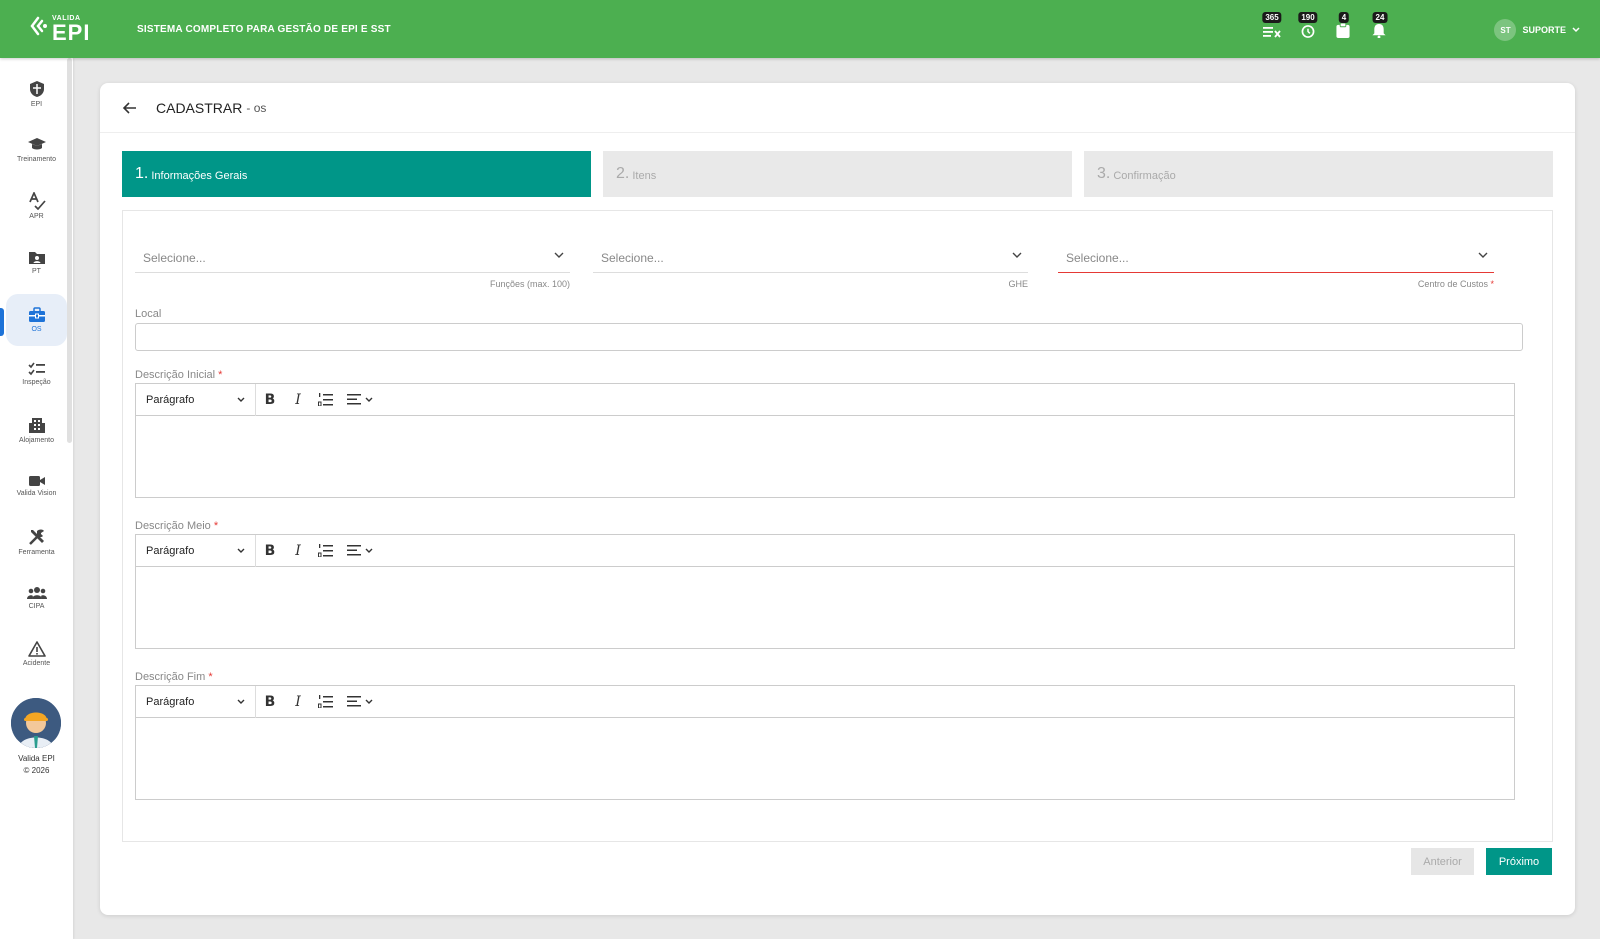 Image resolution: width=1600 pixels, height=939 pixels. I want to click on paragraph-format-value: Parágrafo, so click(170, 399).